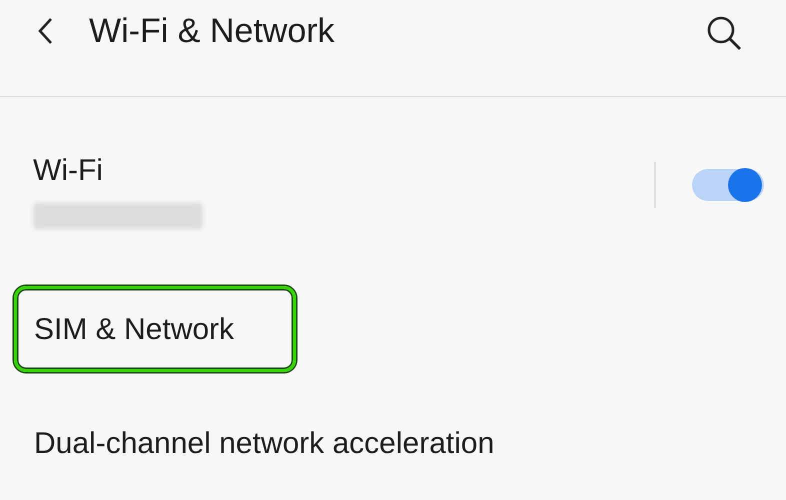 This screenshot has width=786, height=500. What do you see at coordinates (68, 171) in the screenshot?
I see `setting-label: Wi-Fi` at bounding box center [68, 171].